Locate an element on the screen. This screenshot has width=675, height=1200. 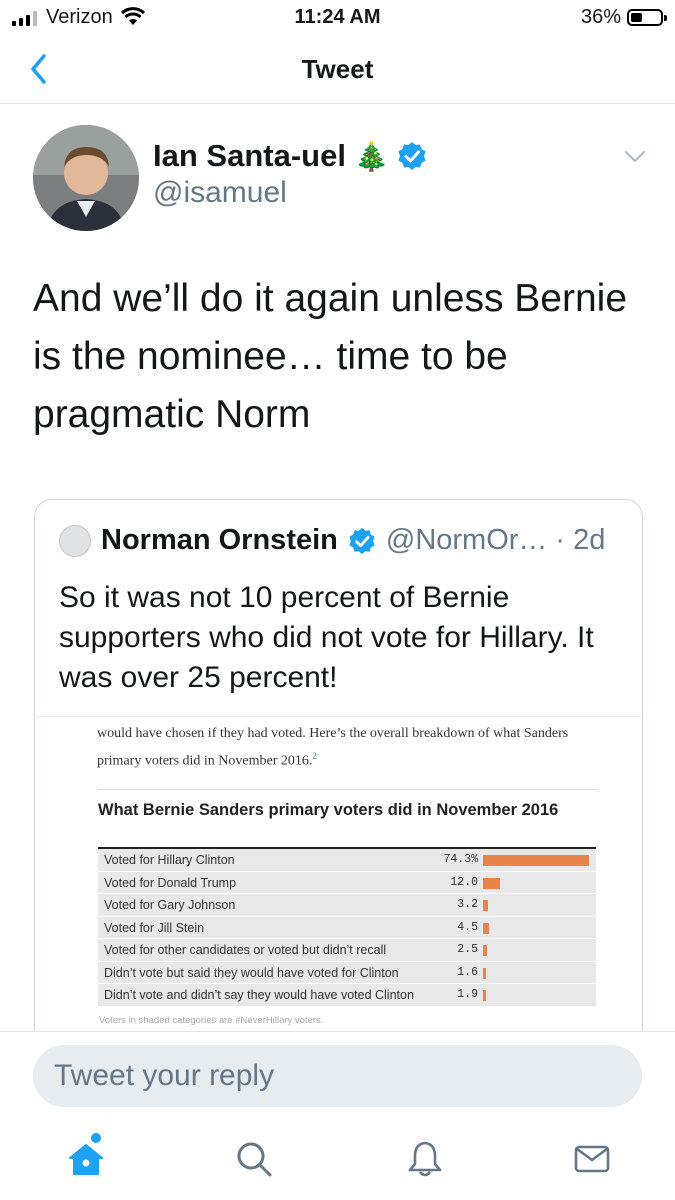
tab-messages is located at coordinates (592, 1159).